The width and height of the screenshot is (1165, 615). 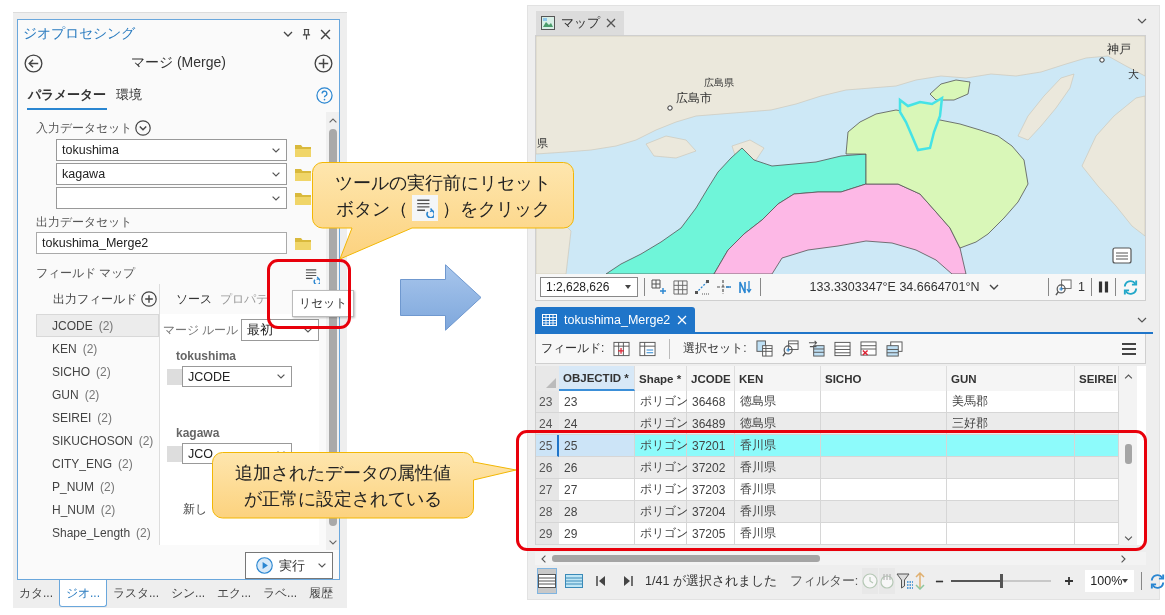 I want to click on back-icon, so click(x=33, y=63).